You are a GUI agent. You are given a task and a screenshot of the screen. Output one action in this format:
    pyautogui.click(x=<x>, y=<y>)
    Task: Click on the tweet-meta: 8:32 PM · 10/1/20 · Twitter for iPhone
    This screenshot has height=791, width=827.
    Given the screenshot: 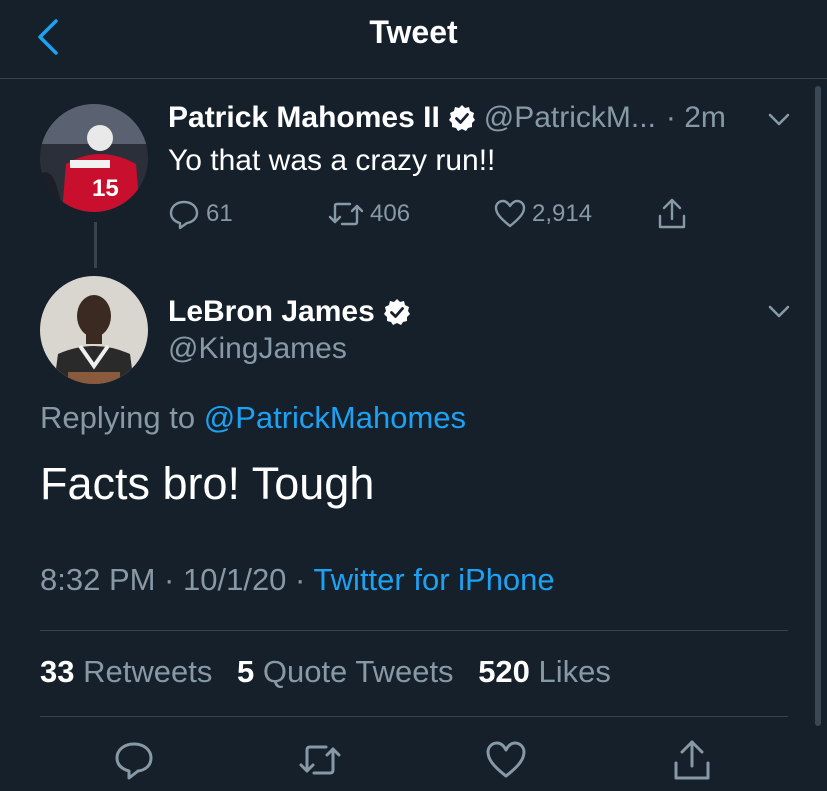 What is the action you would take?
    pyautogui.click(x=297, y=580)
    